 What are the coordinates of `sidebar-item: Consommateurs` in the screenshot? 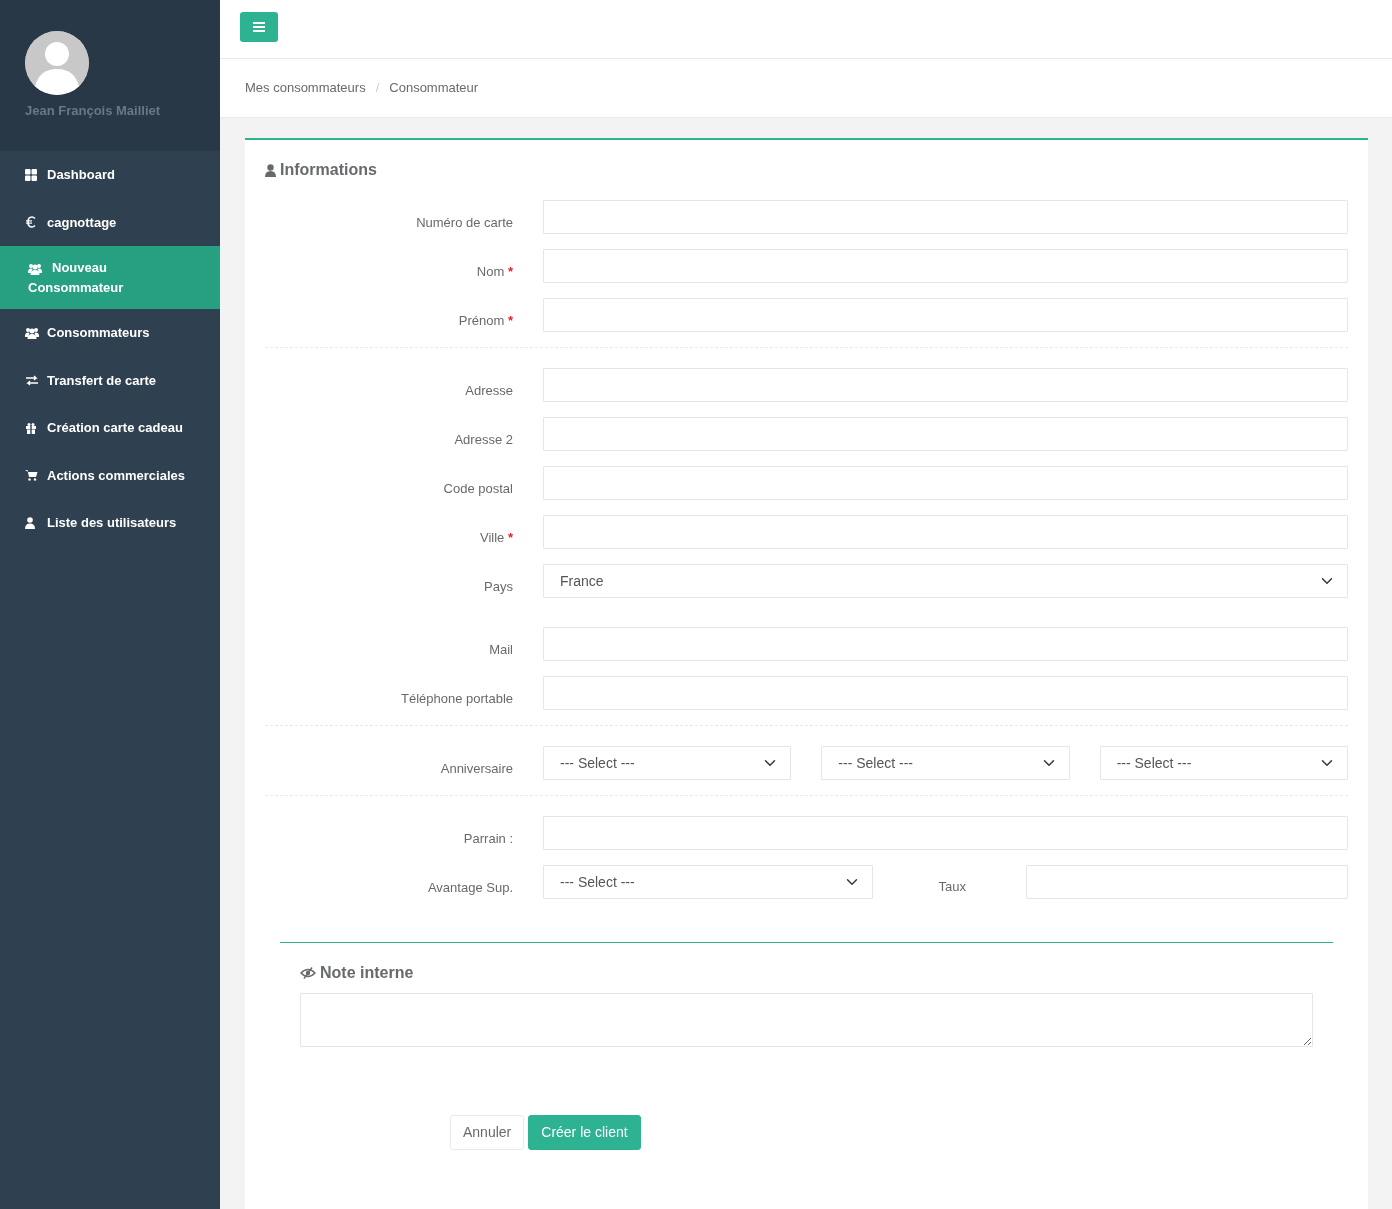 It's located at (110, 333).